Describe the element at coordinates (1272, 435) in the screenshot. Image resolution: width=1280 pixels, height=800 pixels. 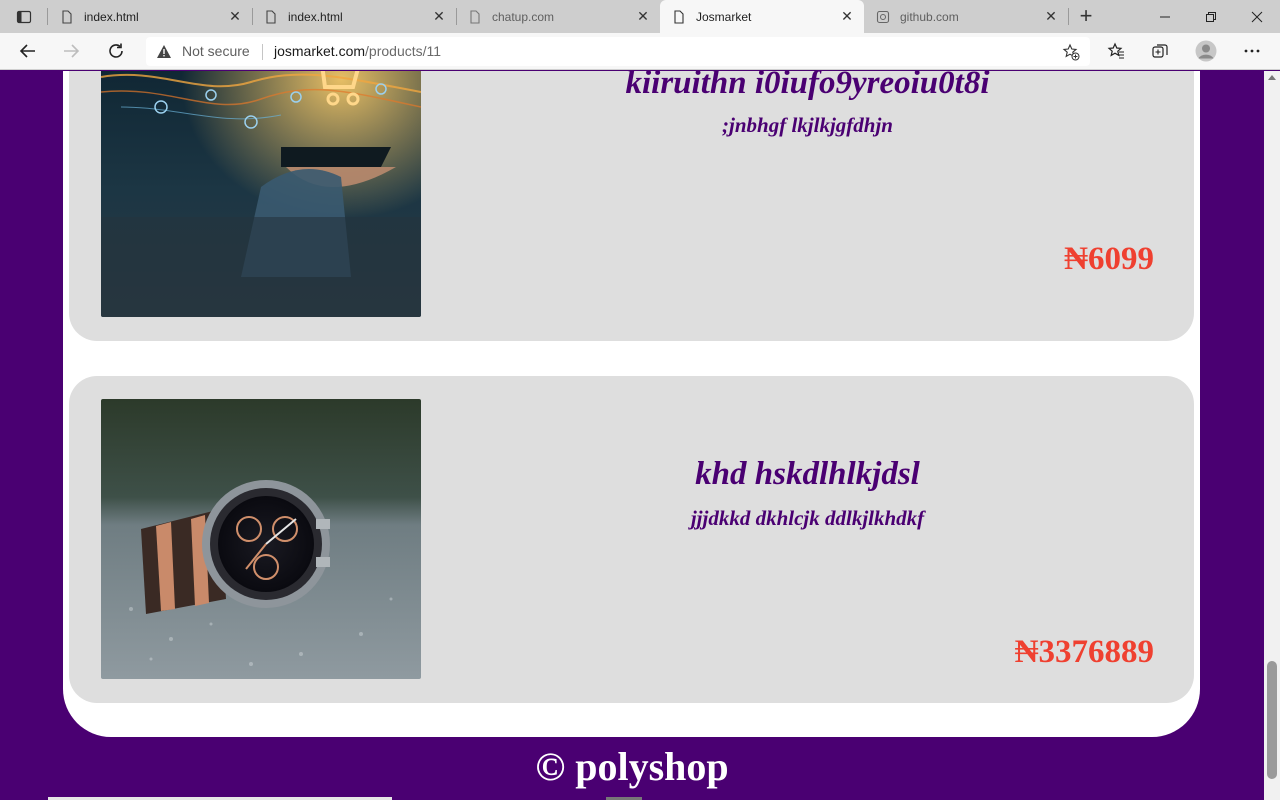
I see `page-scrollbar` at that location.